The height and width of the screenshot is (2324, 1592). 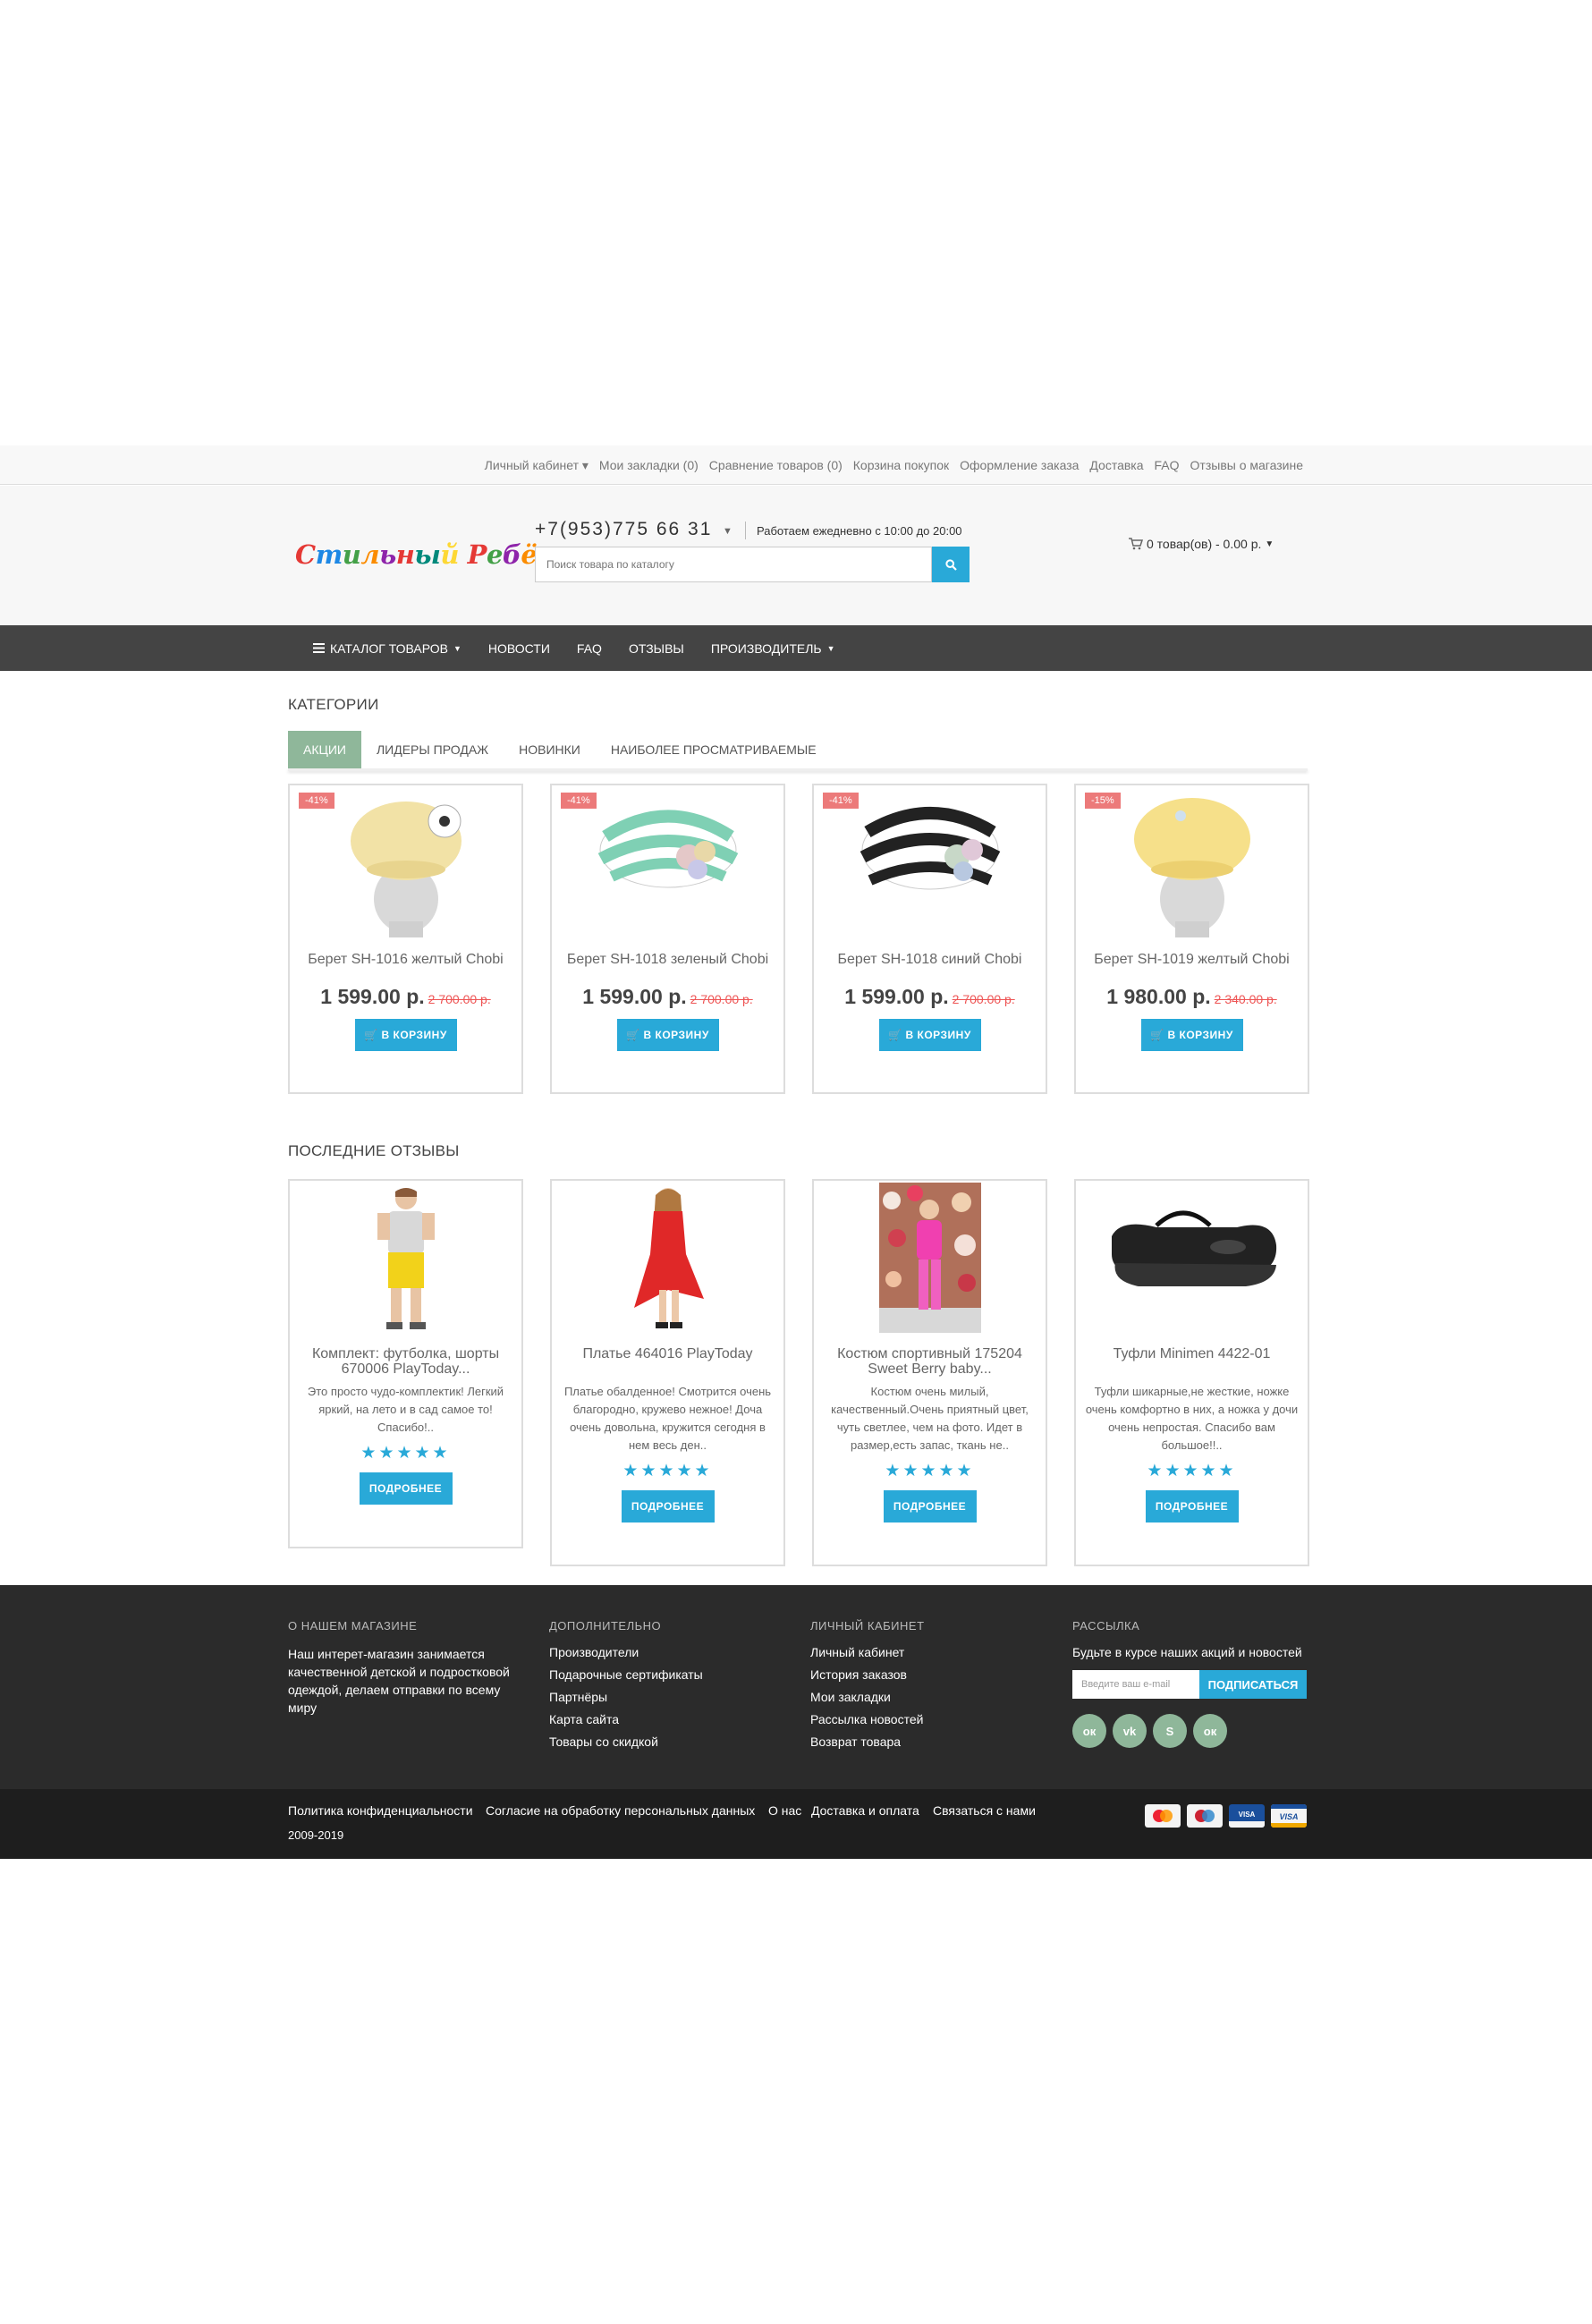 I want to click on tab-sales: АКЦИИ, so click(x=324, y=749).